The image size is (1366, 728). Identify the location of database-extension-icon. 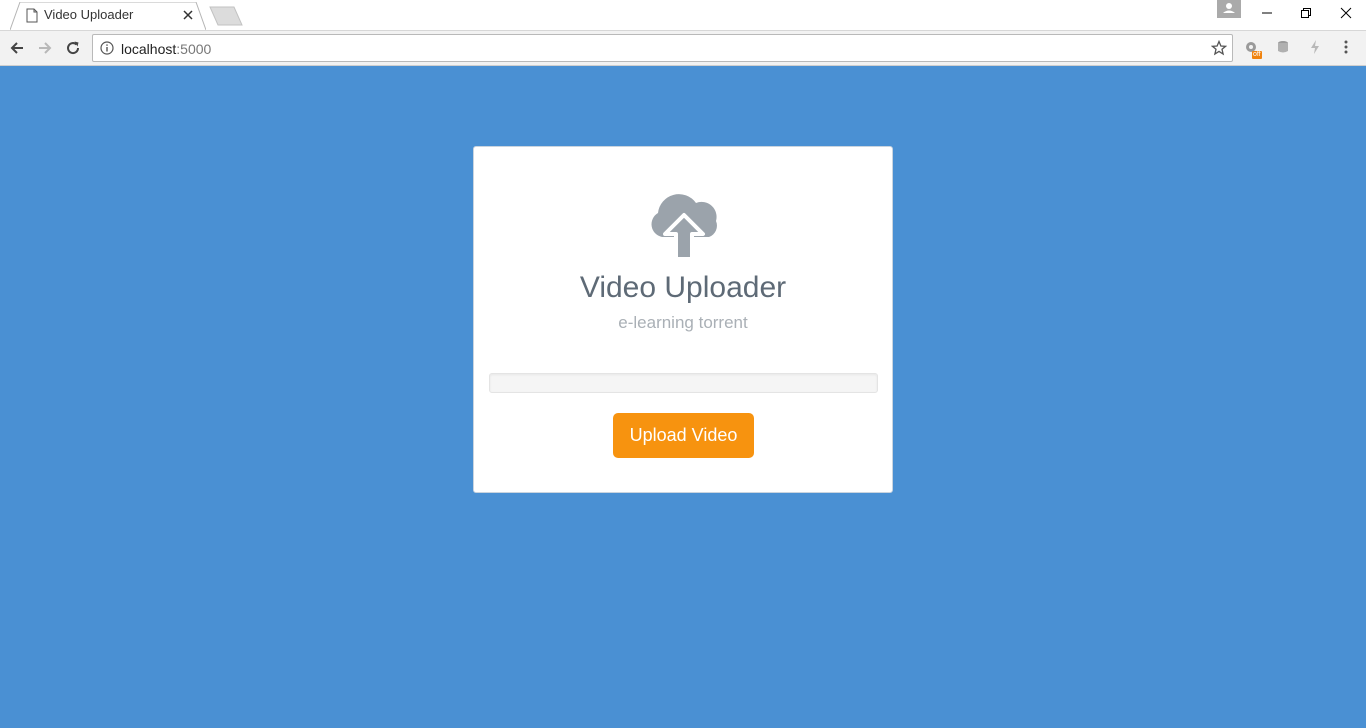
(1283, 47).